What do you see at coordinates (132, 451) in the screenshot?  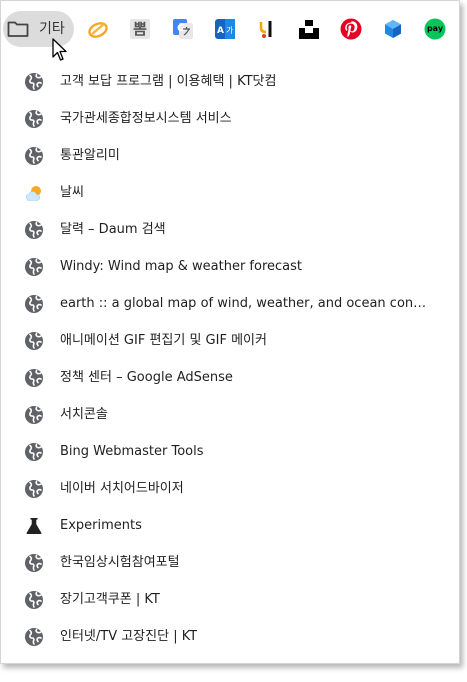 I see `bookmark-item-label: Bing Webmaster Tools` at bounding box center [132, 451].